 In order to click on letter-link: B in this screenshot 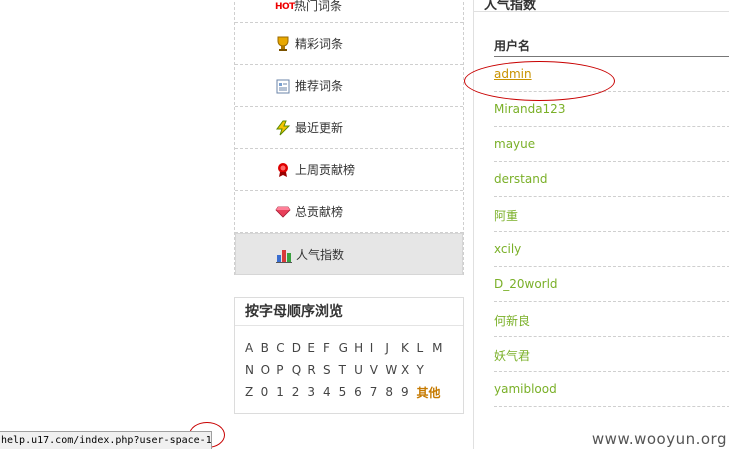, I will do `click(269, 348)`.